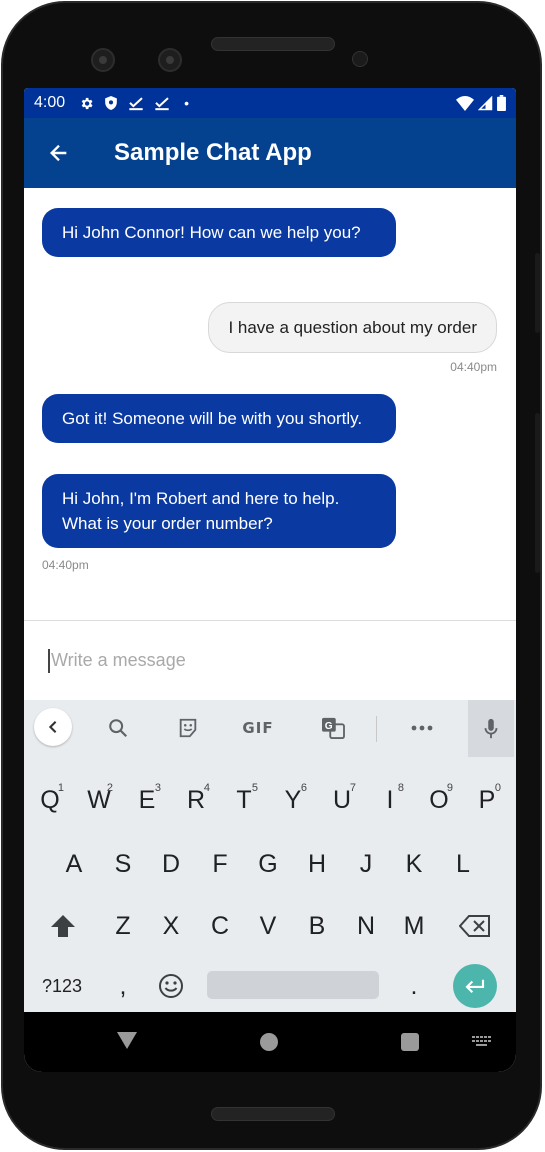 The image size is (545, 1152). I want to click on key-b: B, so click(317, 926).